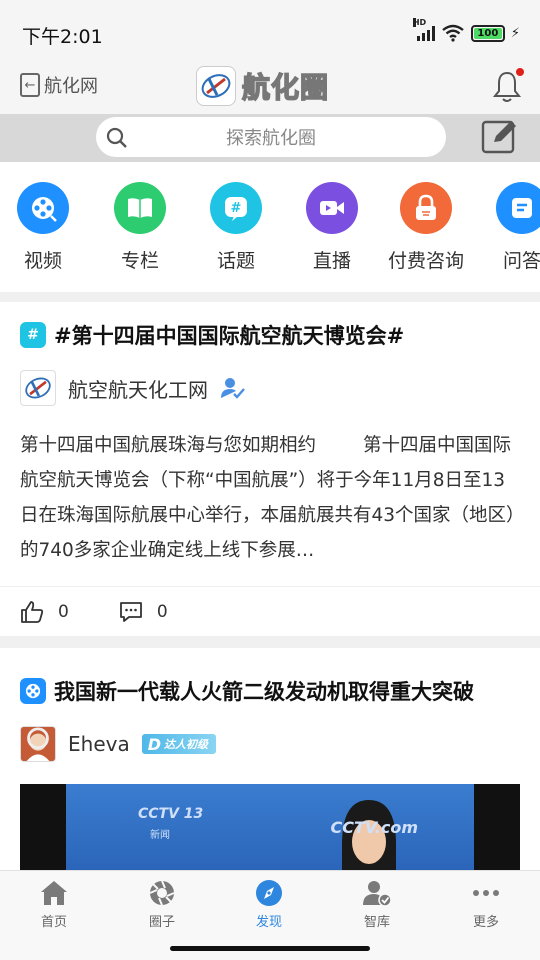 This screenshot has width=540, height=960. What do you see at coordinates (130, 611) in the screenshot?
I see `comment-icon` at bounding box center [130, 611].